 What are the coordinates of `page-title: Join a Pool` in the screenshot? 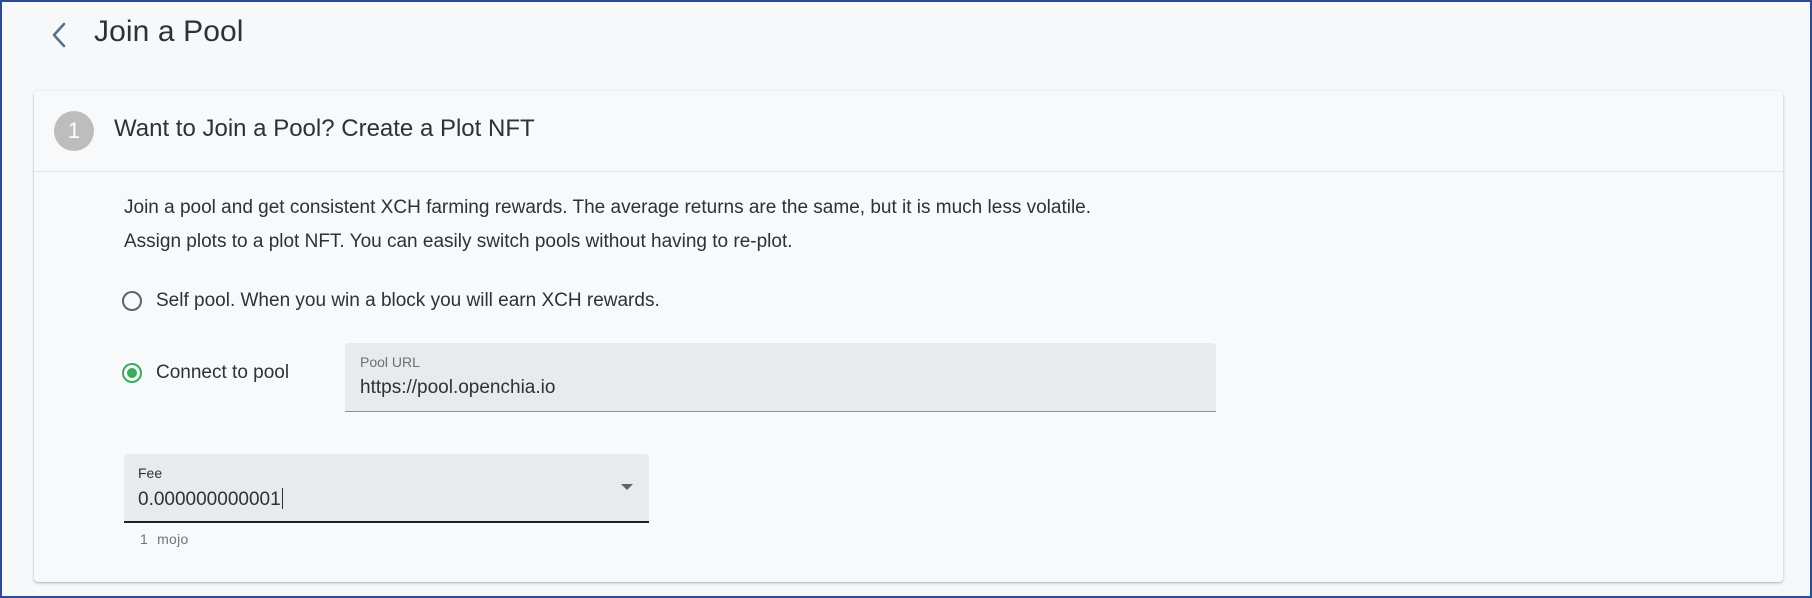 It's located at (169, 31).